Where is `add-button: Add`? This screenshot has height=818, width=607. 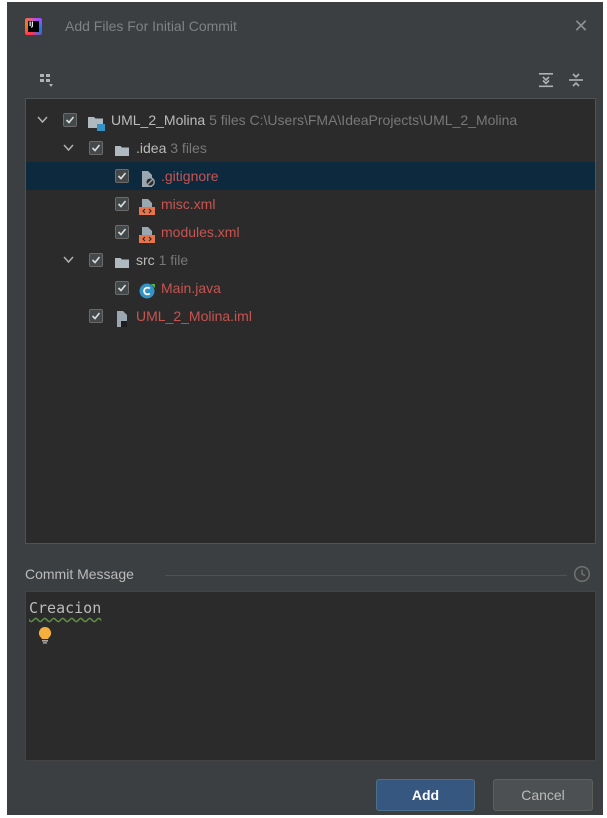
add-button: Add is located at coordinates (425, 795).